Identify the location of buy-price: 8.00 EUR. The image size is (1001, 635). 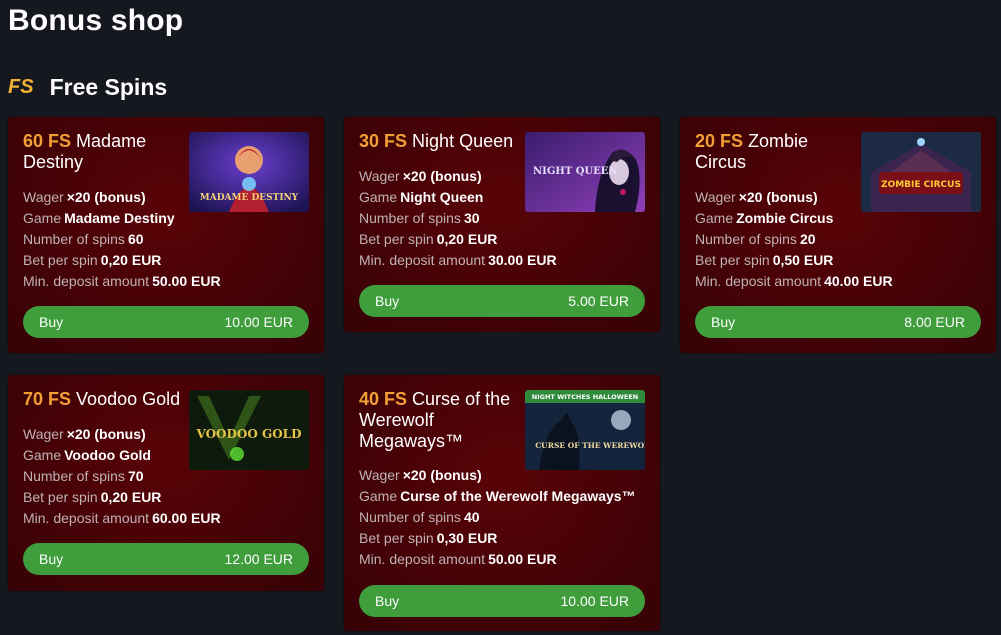
(934, 322).